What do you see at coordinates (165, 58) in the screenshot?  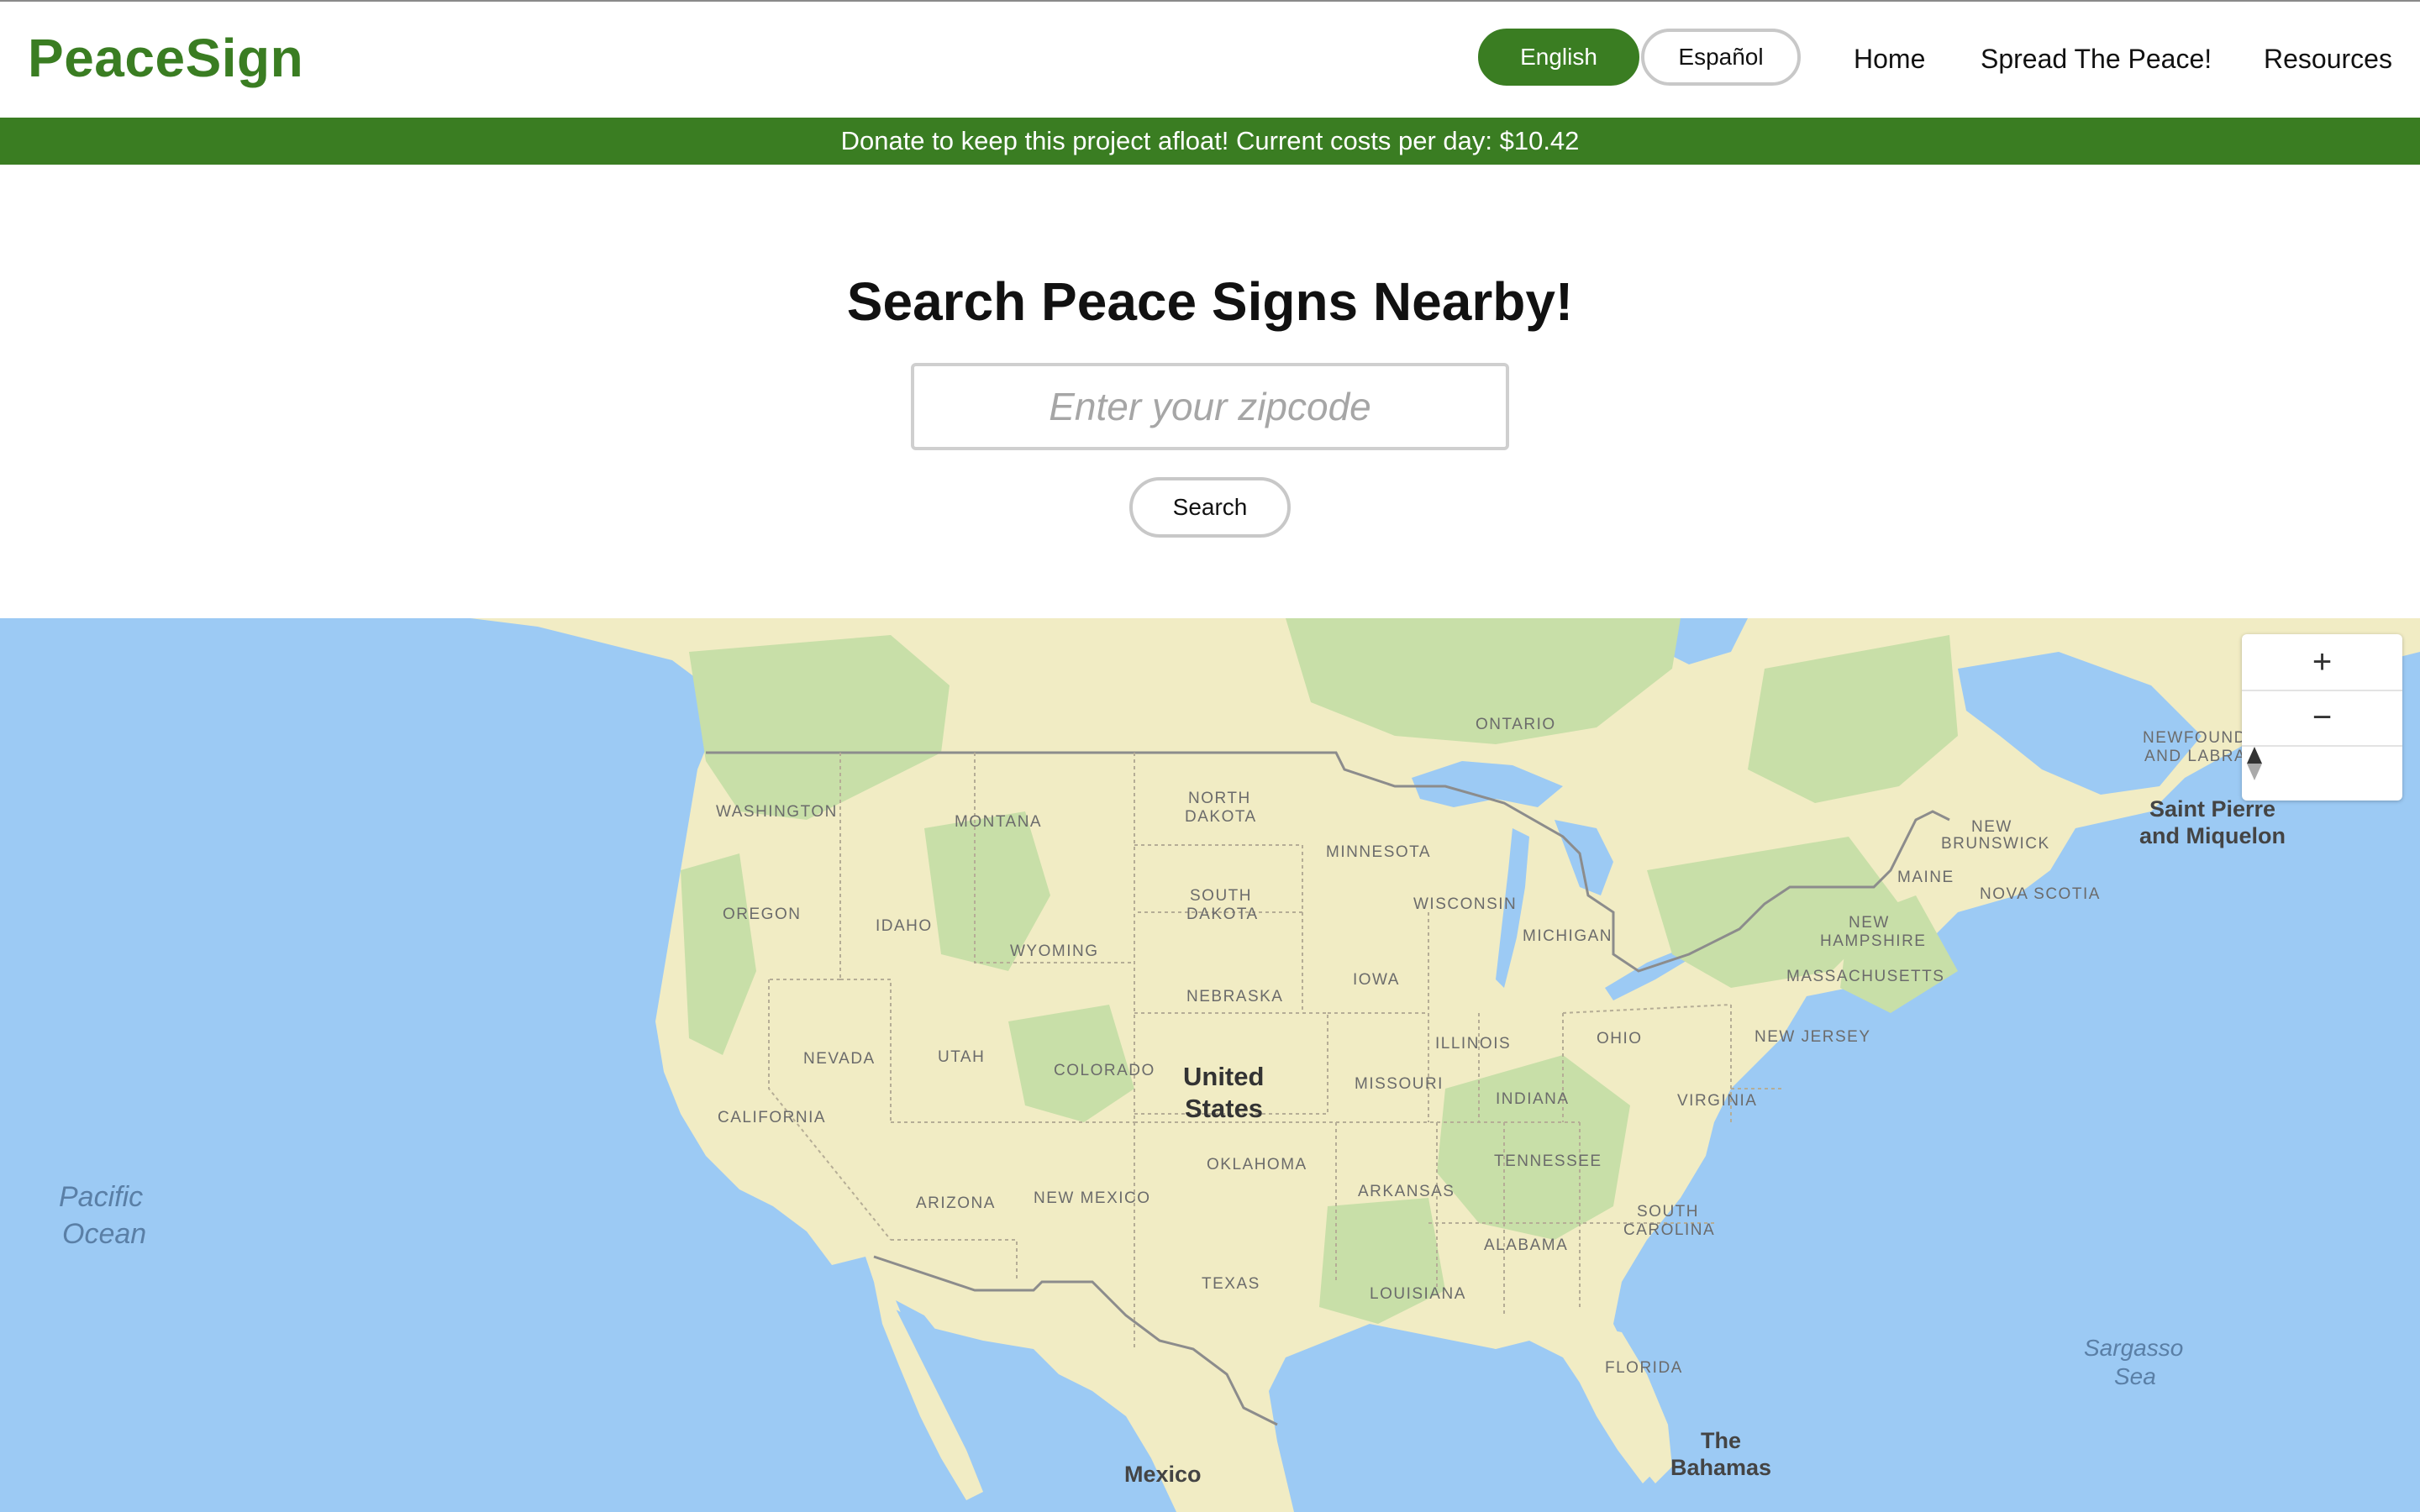 I see `site-logo: PeaceSign` at bounding box center [165, 58].